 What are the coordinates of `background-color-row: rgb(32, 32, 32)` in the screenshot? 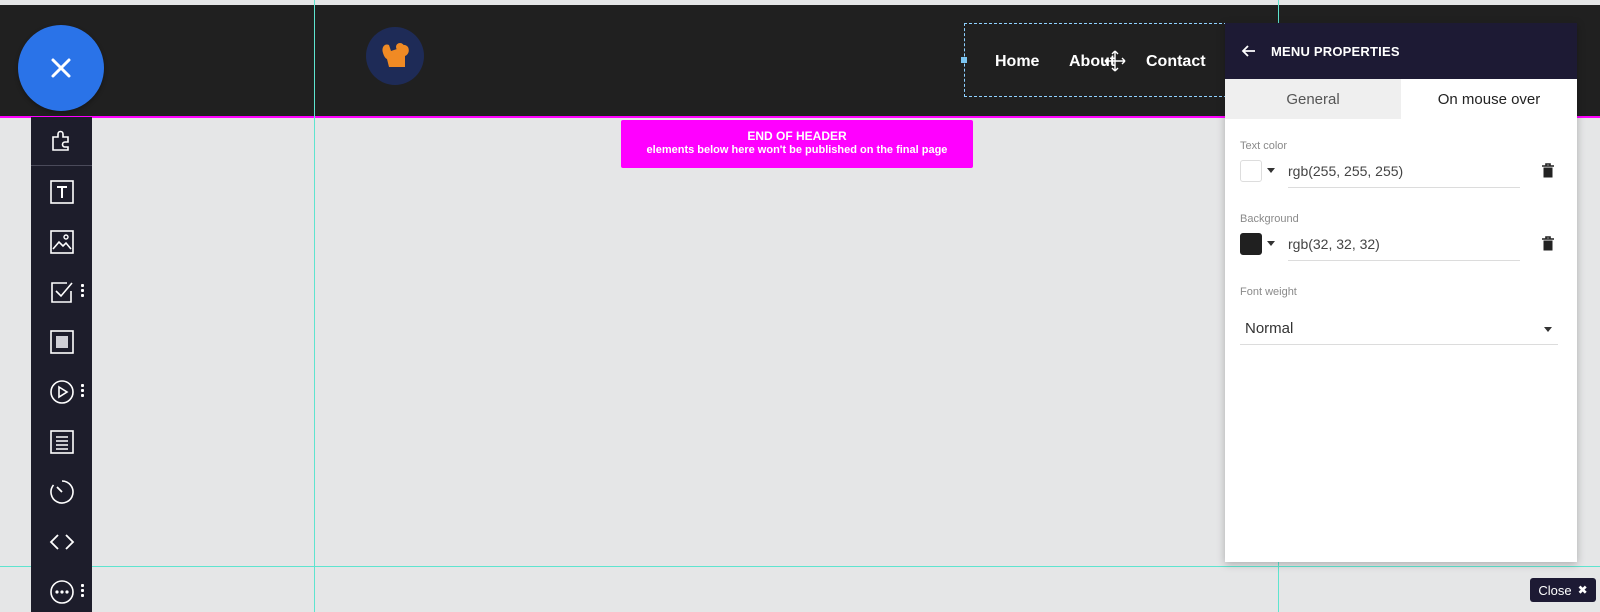 It's located at (1397, 245).